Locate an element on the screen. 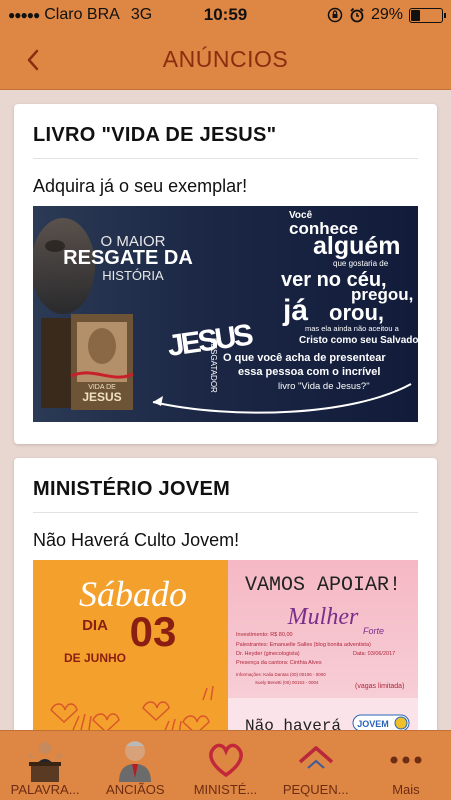 The width and height of the screenshot is (451, 800). status-bar: ●●●●● Claro BRA 3G 10:59 29% is located at coordinates (225, 15).